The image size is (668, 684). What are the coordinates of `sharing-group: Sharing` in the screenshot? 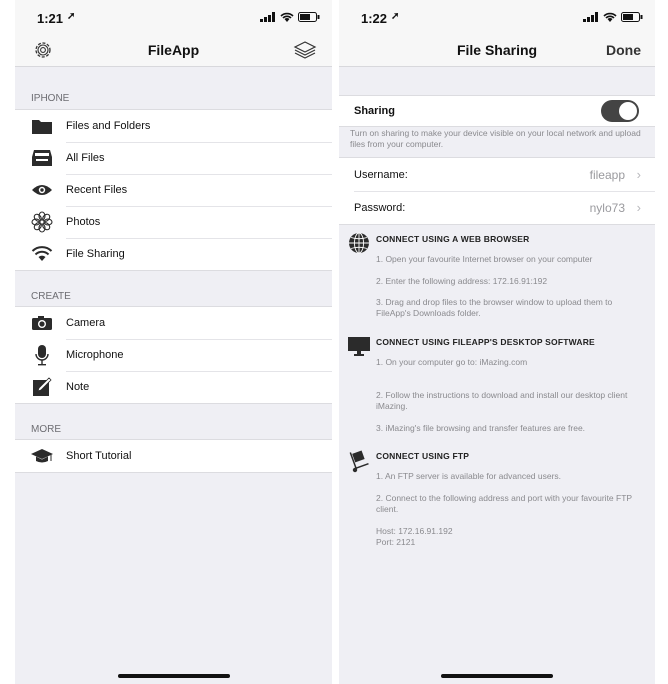 It's located at (497, 111).